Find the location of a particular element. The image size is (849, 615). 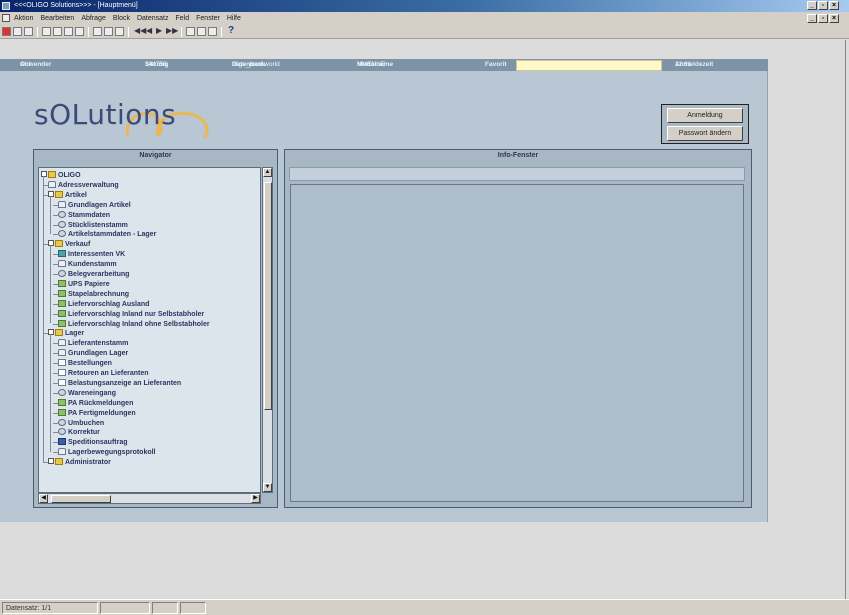

tree-item-label: Bestellungen is located at coordinates (90, 364).